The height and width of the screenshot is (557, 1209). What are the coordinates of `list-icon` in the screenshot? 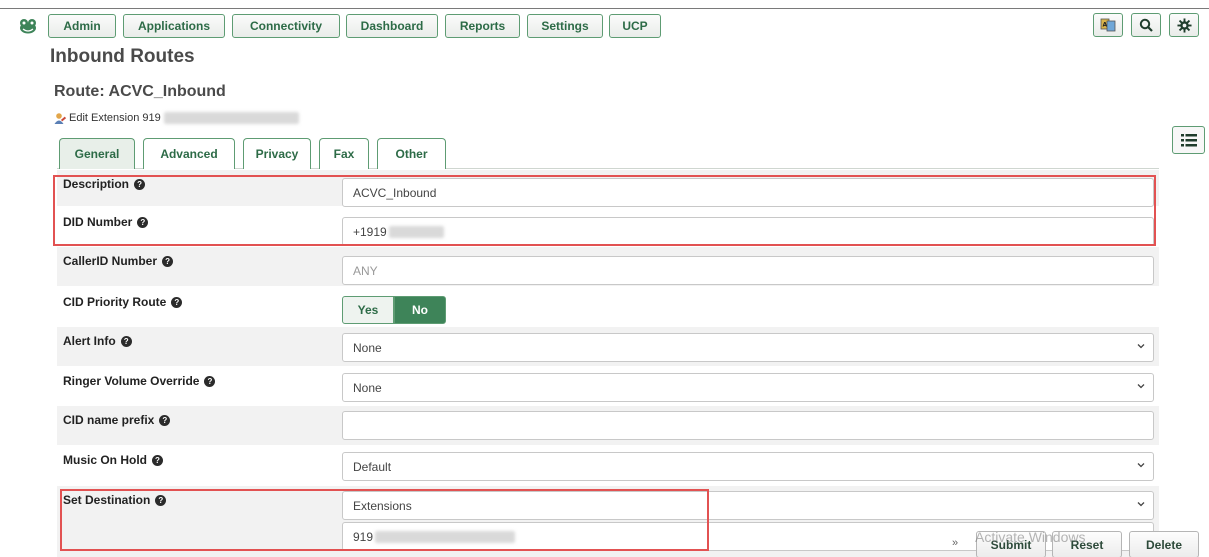 It's located at (1188, 139).